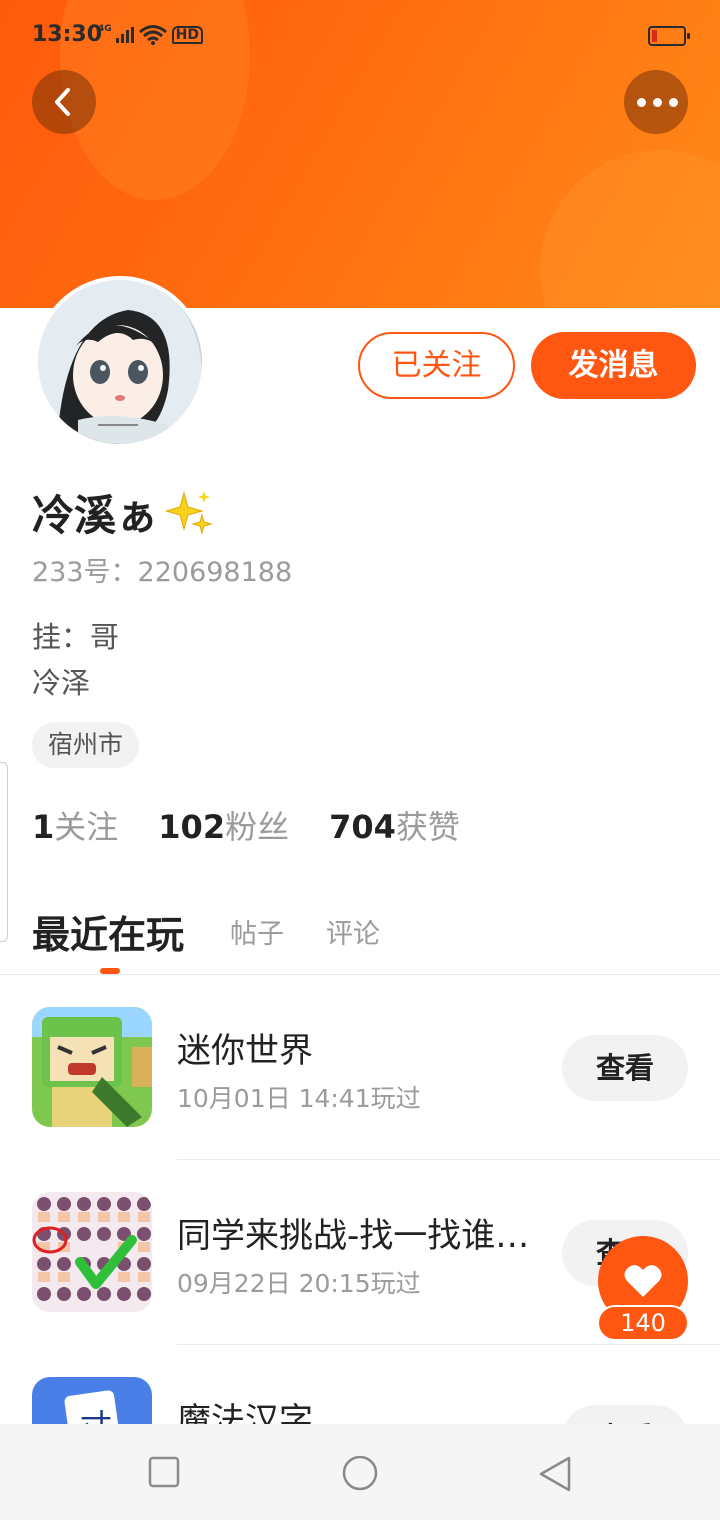 This screenshot has width=720, height=1520. What do you see at coordinates (257, 931) in the screenshot?
I see `tab-posts: 帖子` at bounding box center [257, 931].